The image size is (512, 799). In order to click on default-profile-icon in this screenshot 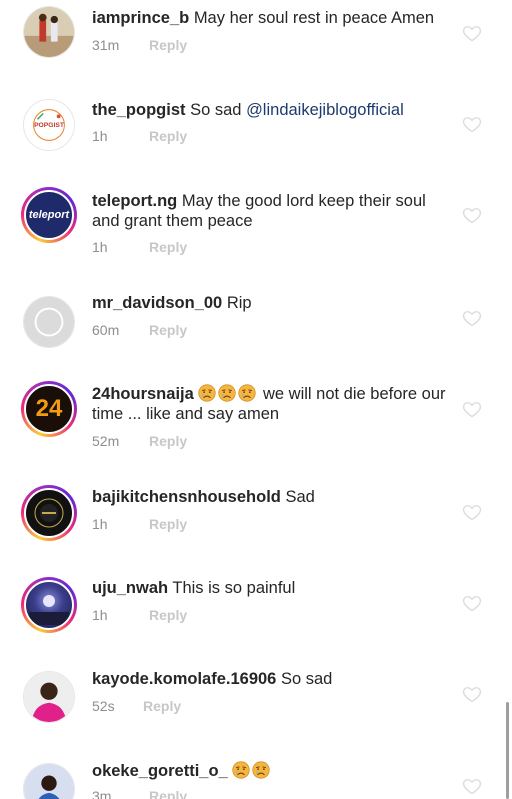, I will do `click(49, 322)`.